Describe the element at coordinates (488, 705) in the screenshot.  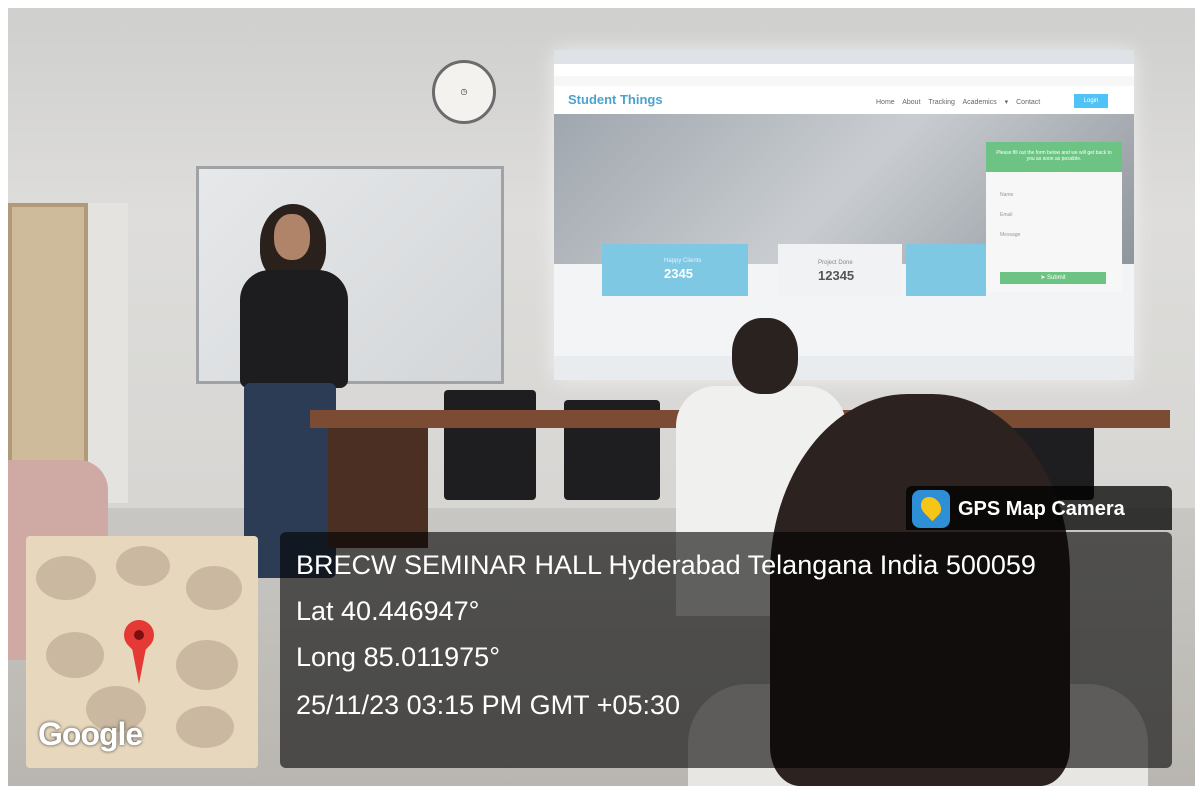
I see `timestamp: 25/11/23 03:15 PM GMT +05:30` at that location.